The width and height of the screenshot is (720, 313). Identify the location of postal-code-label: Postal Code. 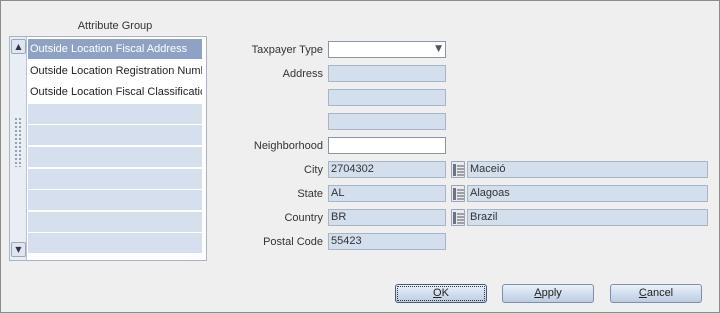
(293, 242).